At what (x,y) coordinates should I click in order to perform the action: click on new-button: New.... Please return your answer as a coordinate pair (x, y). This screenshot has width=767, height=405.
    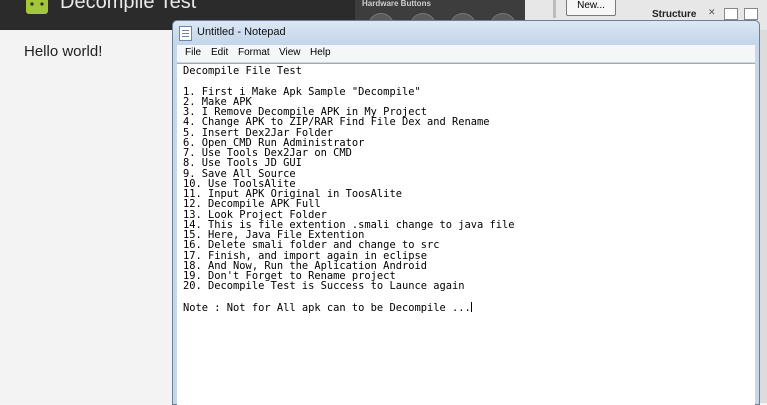
    Looking at the image, I should click on (591, 8).